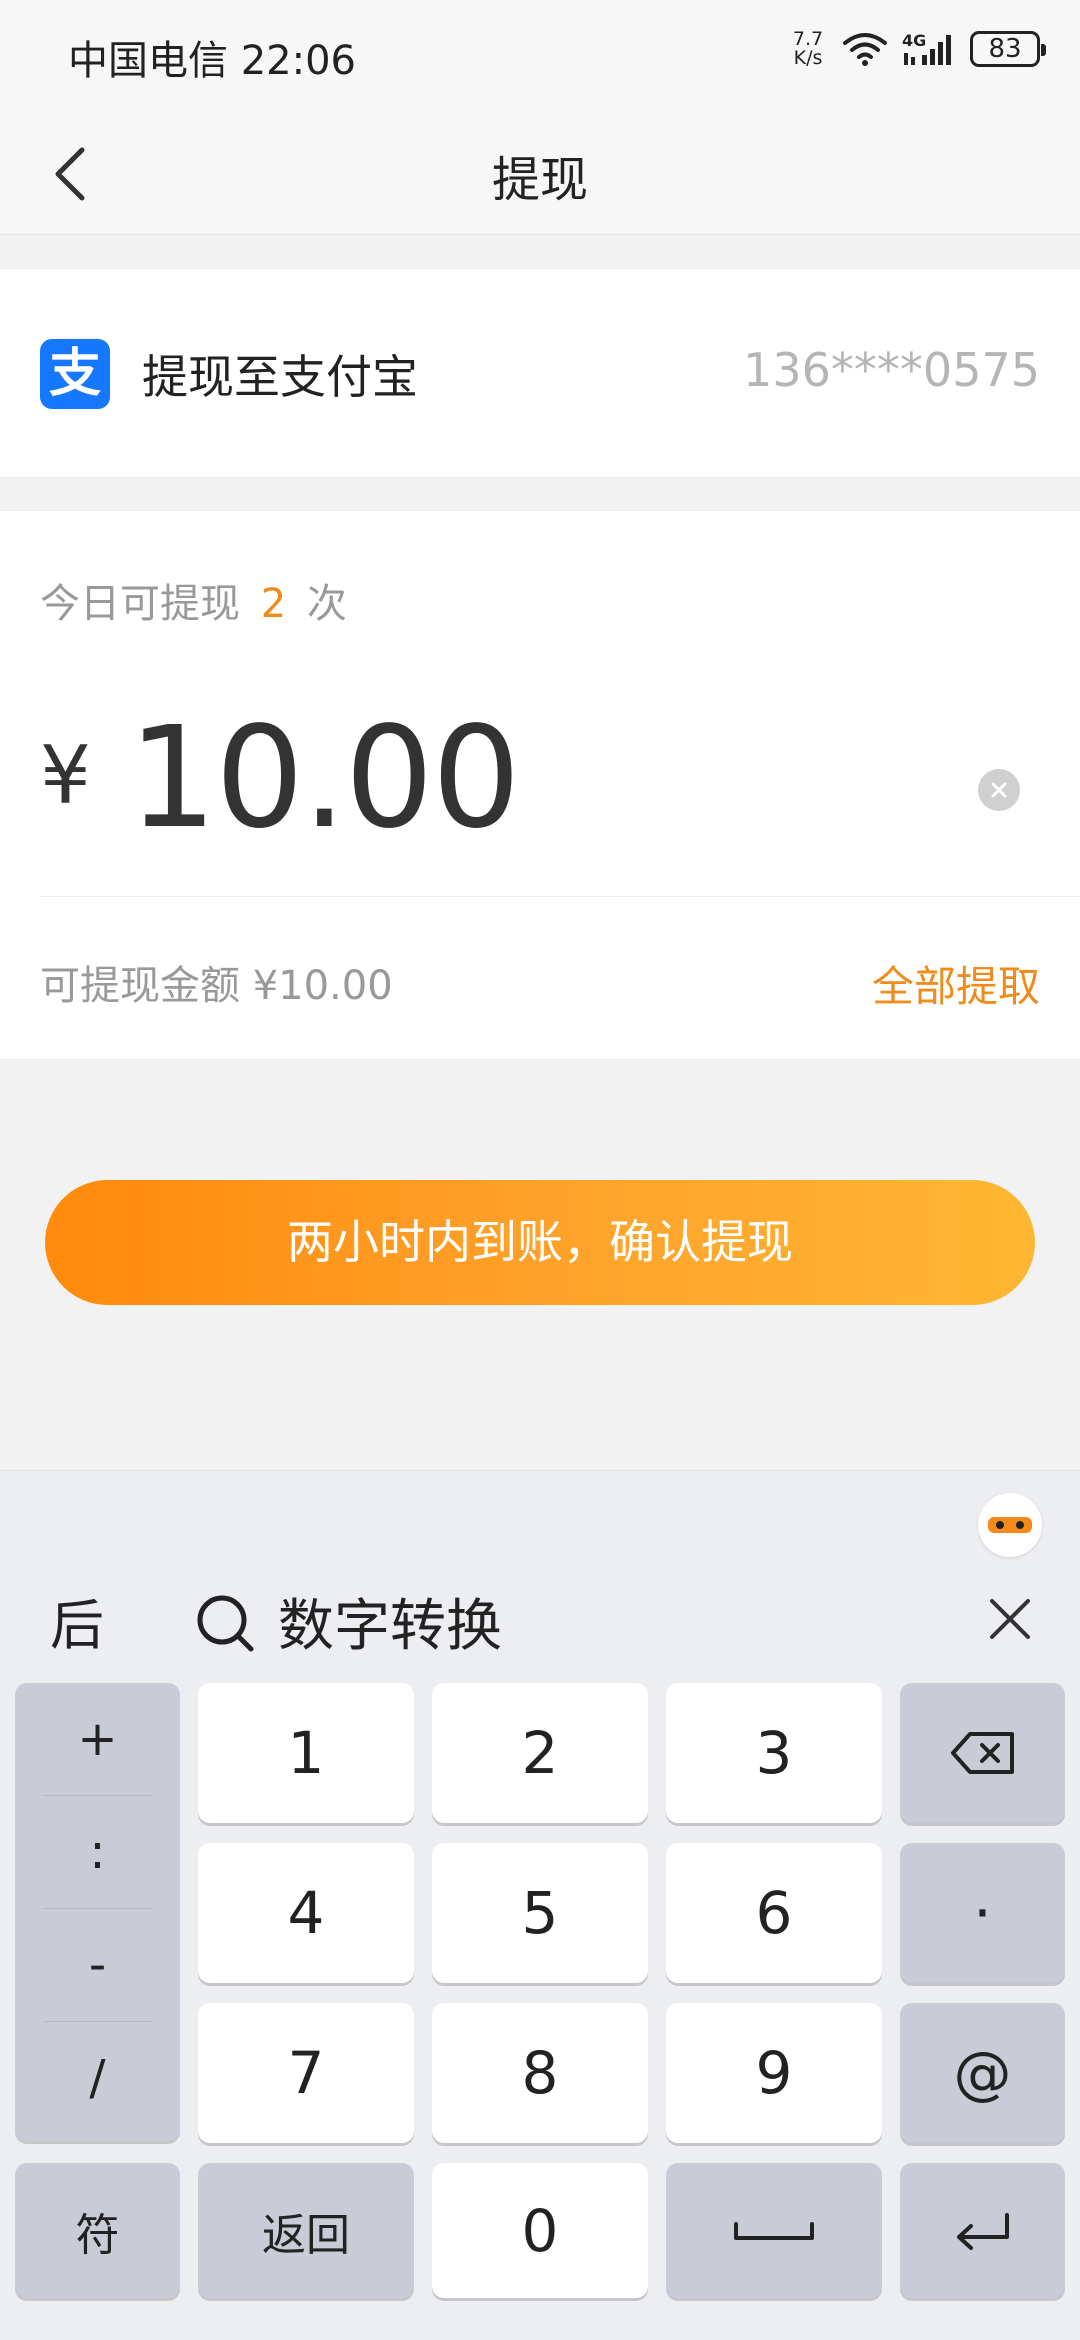  I want to click on withdraw-all-link: 全部提取, so click(956, 983).